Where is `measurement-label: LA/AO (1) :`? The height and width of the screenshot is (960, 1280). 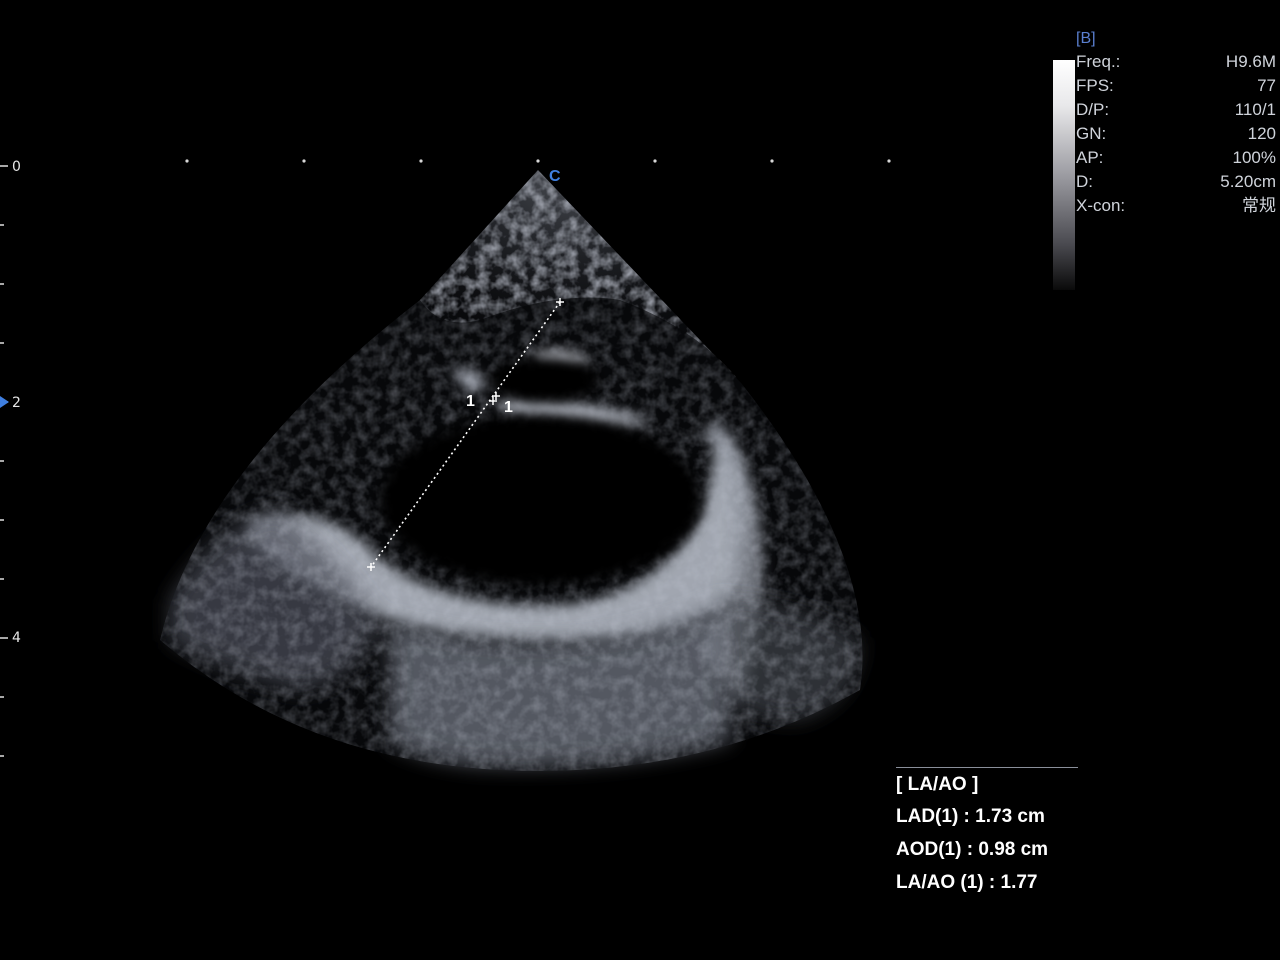 measurement-label: LA/AO (1) : is located at coordinates (946, 882).